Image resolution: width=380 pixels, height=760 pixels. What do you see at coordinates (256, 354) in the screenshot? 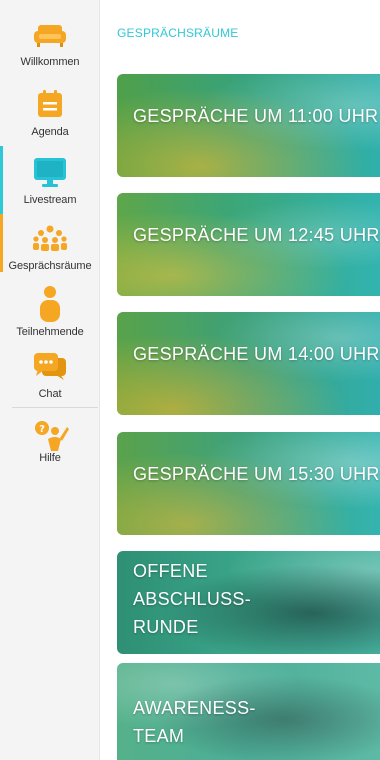
I see `card-title: GESPRÄCHE UM 14:00 UHR` at bounding box center [256, 354].